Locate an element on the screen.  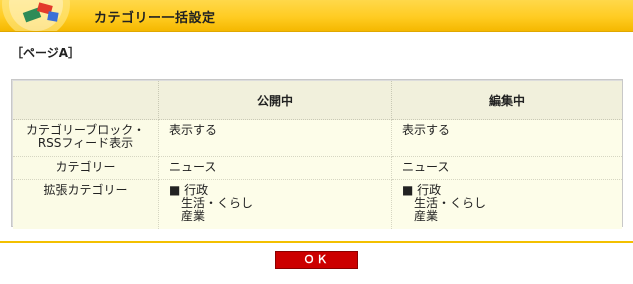
cell-editing-block-rss: 表示する is located at coordinates (507, 138).